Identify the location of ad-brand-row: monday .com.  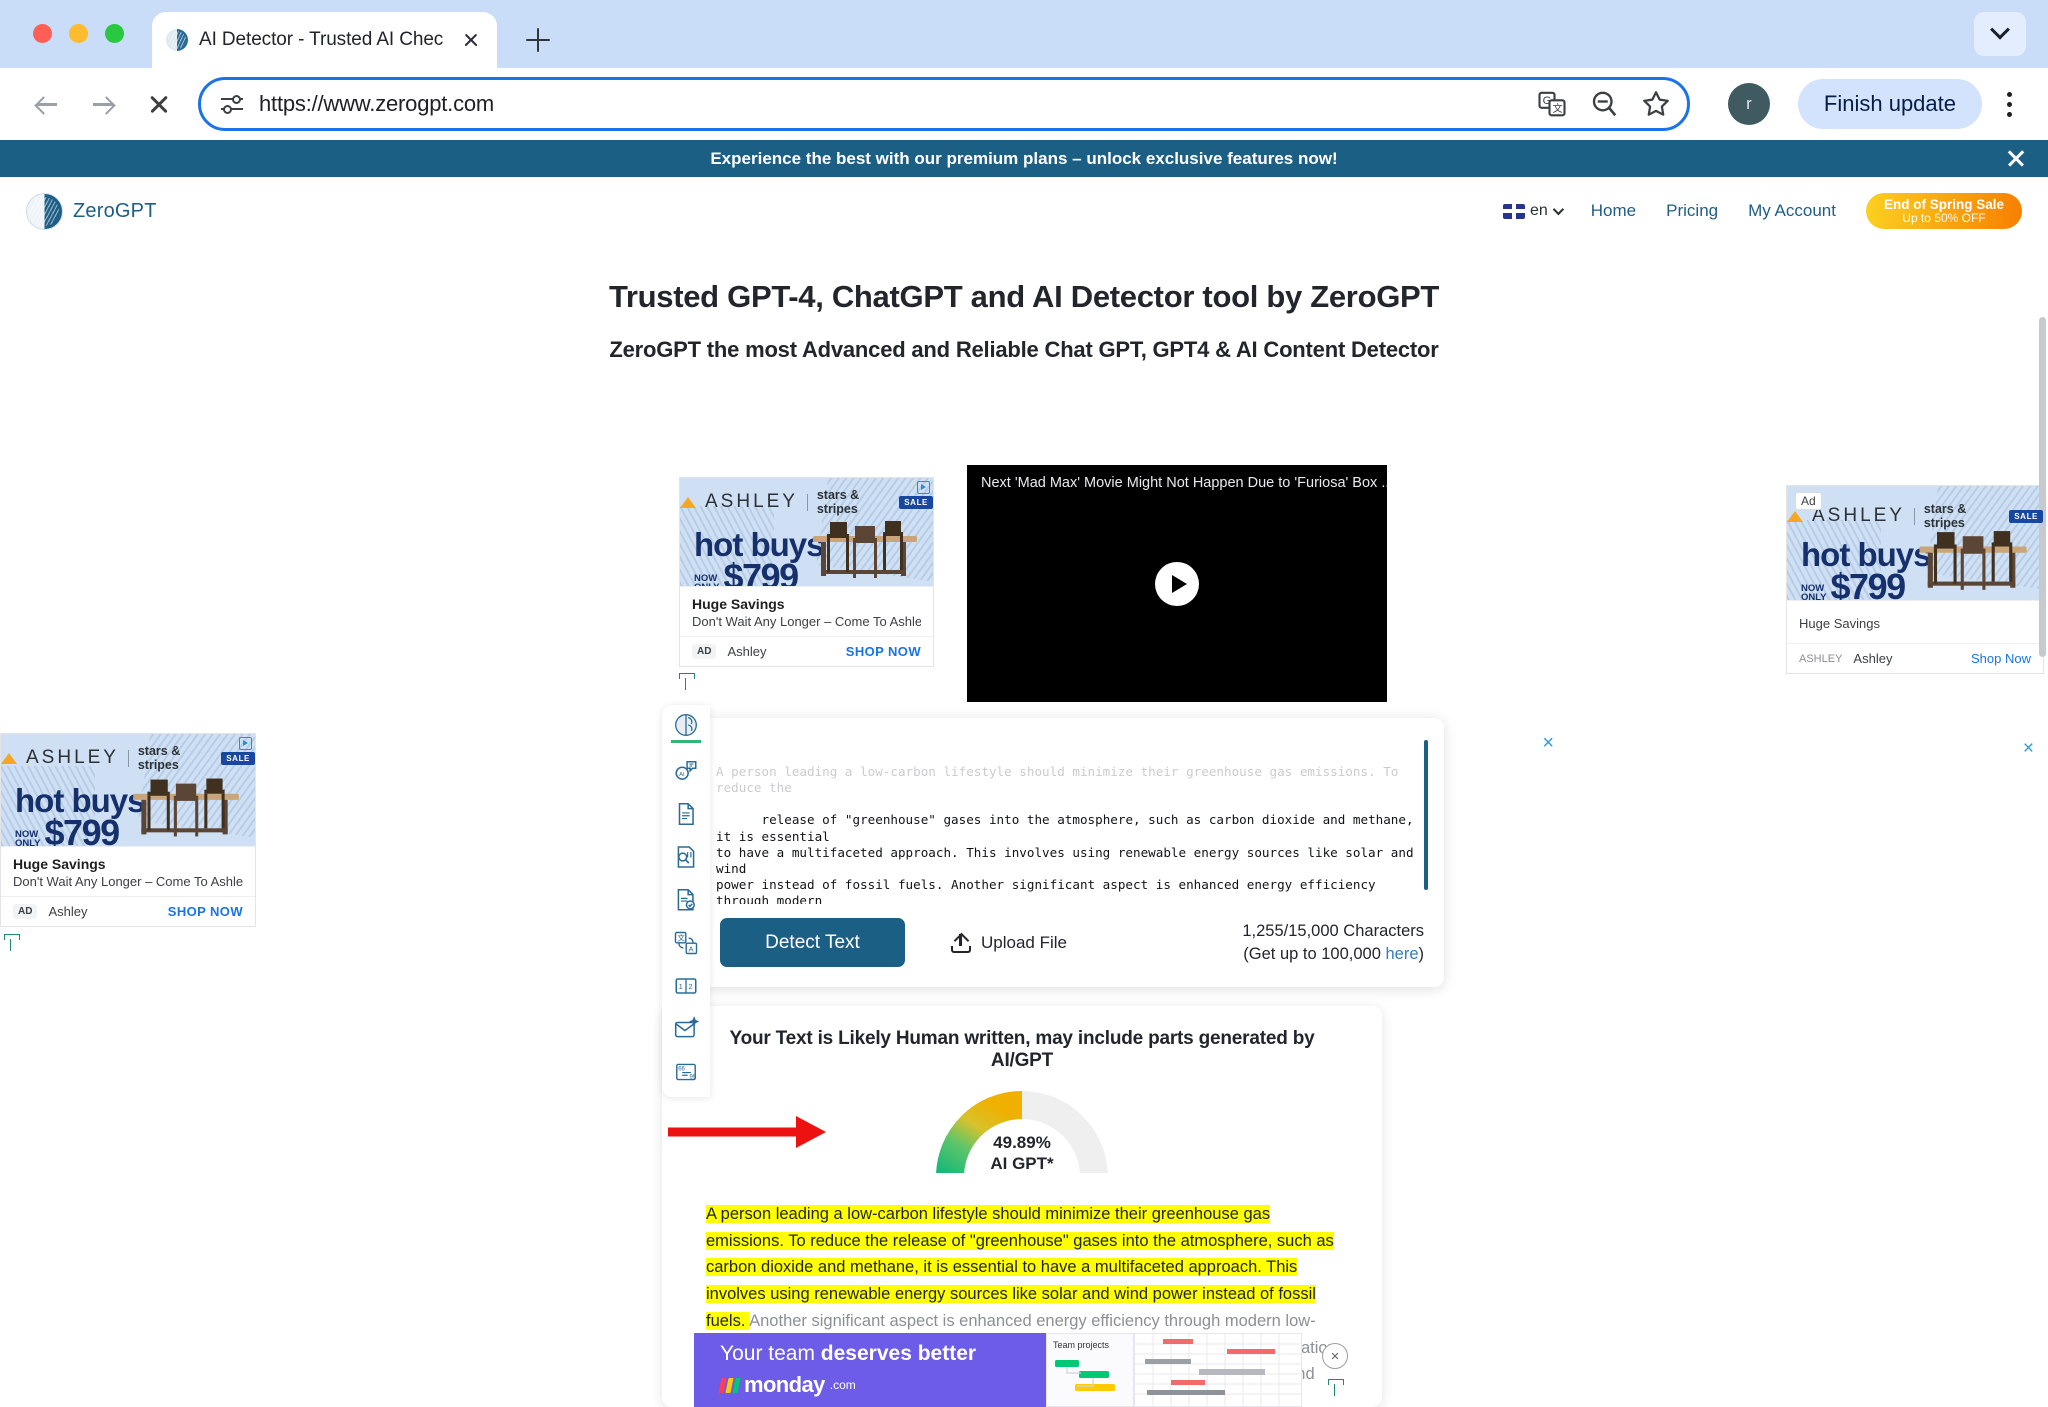
(847, 1385).